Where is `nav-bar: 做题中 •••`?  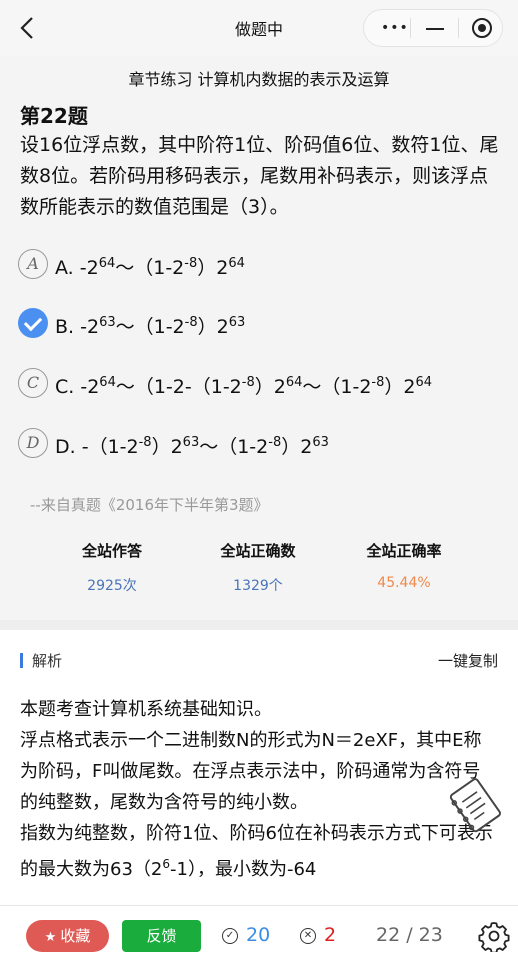 nav-bar: 做题中 ••• is located at coordinates (259, 28).